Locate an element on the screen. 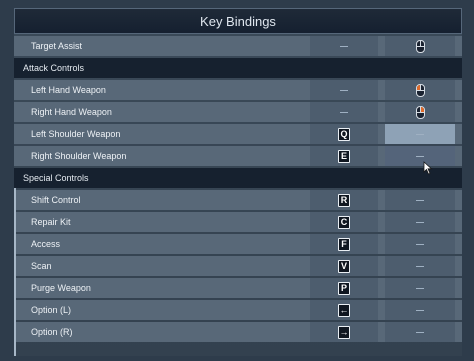 This screenshot has width=474, height=361. primary-binding-slot: E is located at coordinates (344, 156).